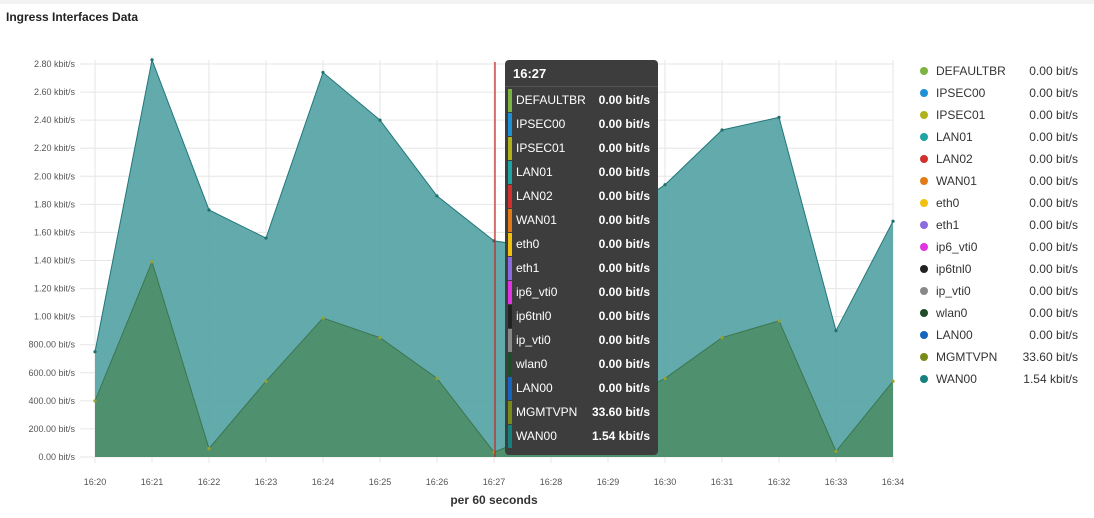 This screenshot has height=518, width=1094. What do you see at coordinates (1001, 115) in the screenshot?
I see `legend-item: IPSEC01 0.00 bit/s` at bounding box center [1001, 115].